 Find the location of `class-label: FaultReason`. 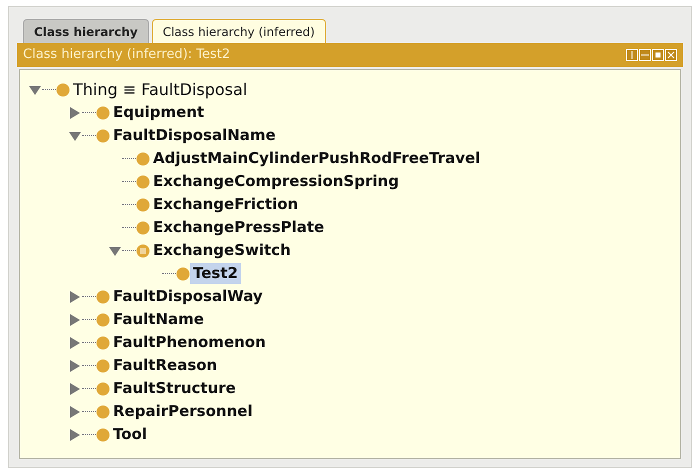

class-label: FaultReason is located at coordinates (165, 365).